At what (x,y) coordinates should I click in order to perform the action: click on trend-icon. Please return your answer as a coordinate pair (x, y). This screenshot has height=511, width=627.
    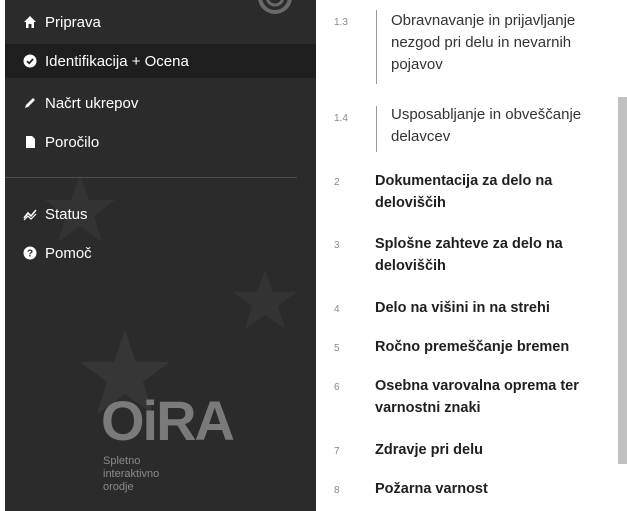
    Looking at the image, I should click on (30, 214).